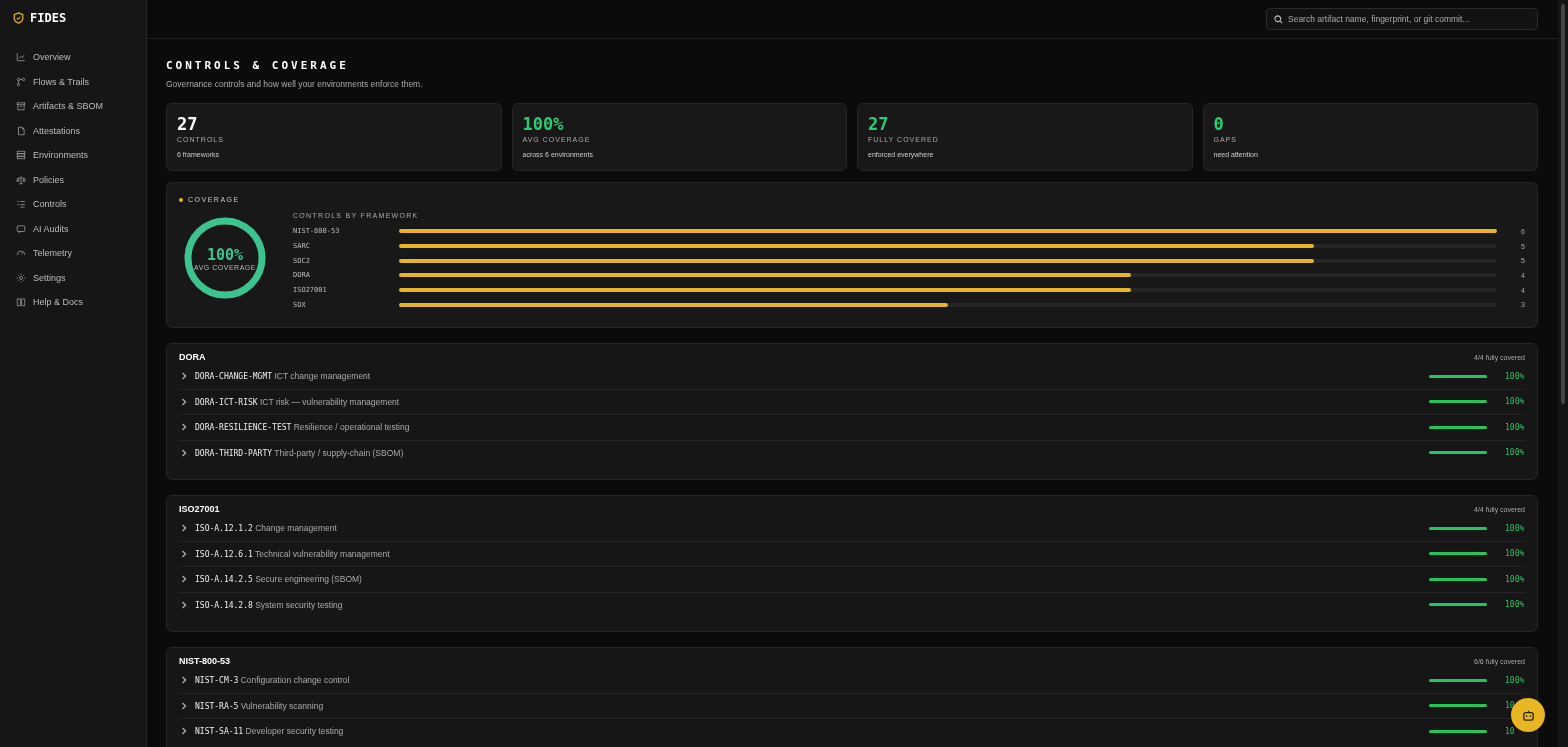  What do you see at coordinates (21, 57) in the screenshot?
I see `line-chart-icon` at bounding box center [21, 57].